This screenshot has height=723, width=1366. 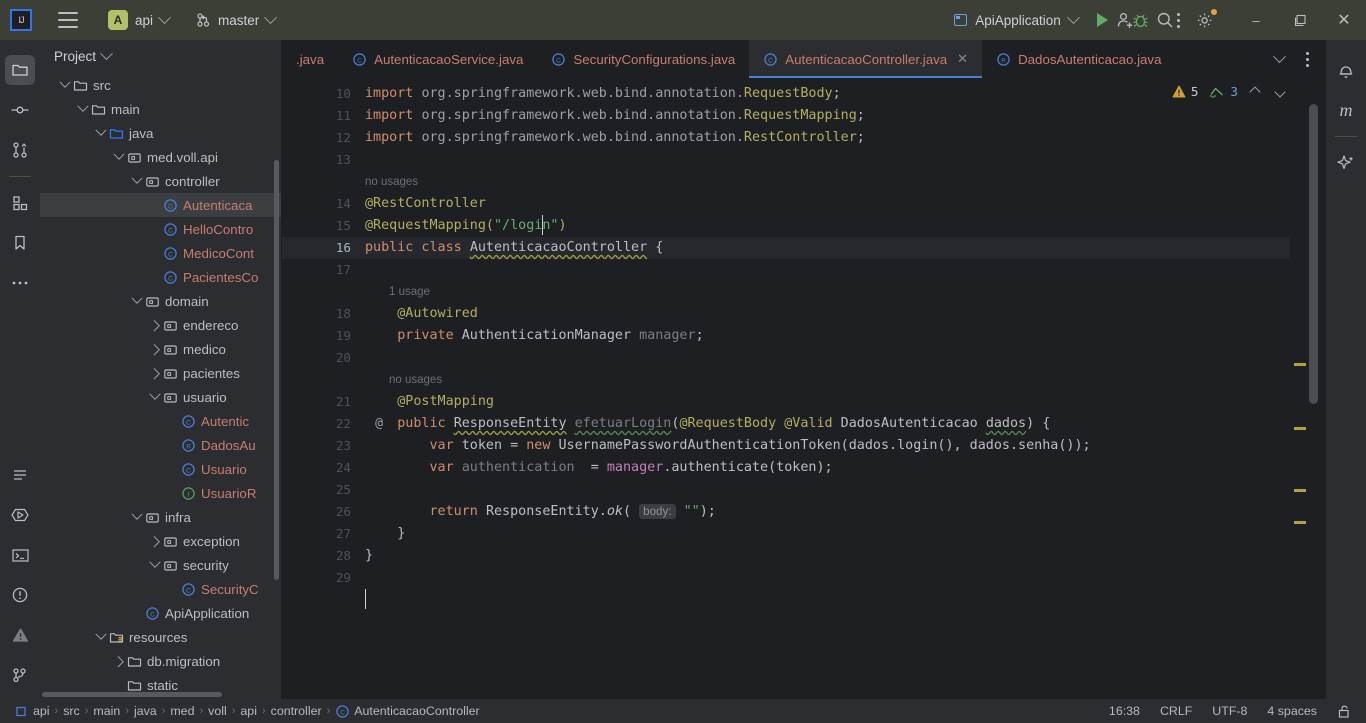 I want to click on code-line: public class AutenticacaoController {, so click(x=510, y=248).